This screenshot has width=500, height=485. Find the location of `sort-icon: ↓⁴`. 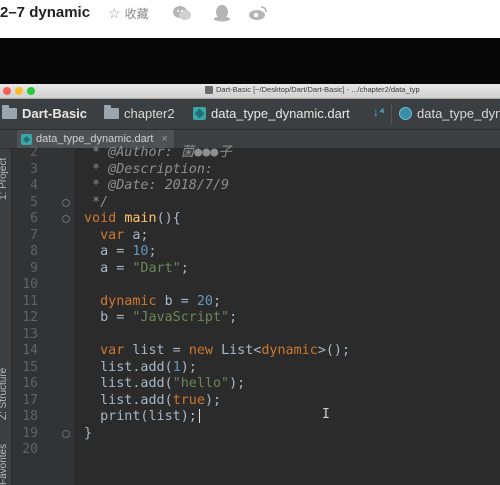

sort-icon: ↓⁴ is located at coordinates (379, 112).